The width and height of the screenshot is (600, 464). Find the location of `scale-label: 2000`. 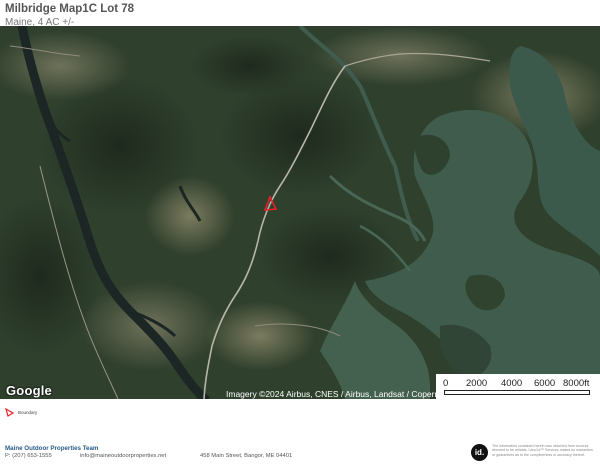

scale-label: 2000 is located at coordinates (477, 383).